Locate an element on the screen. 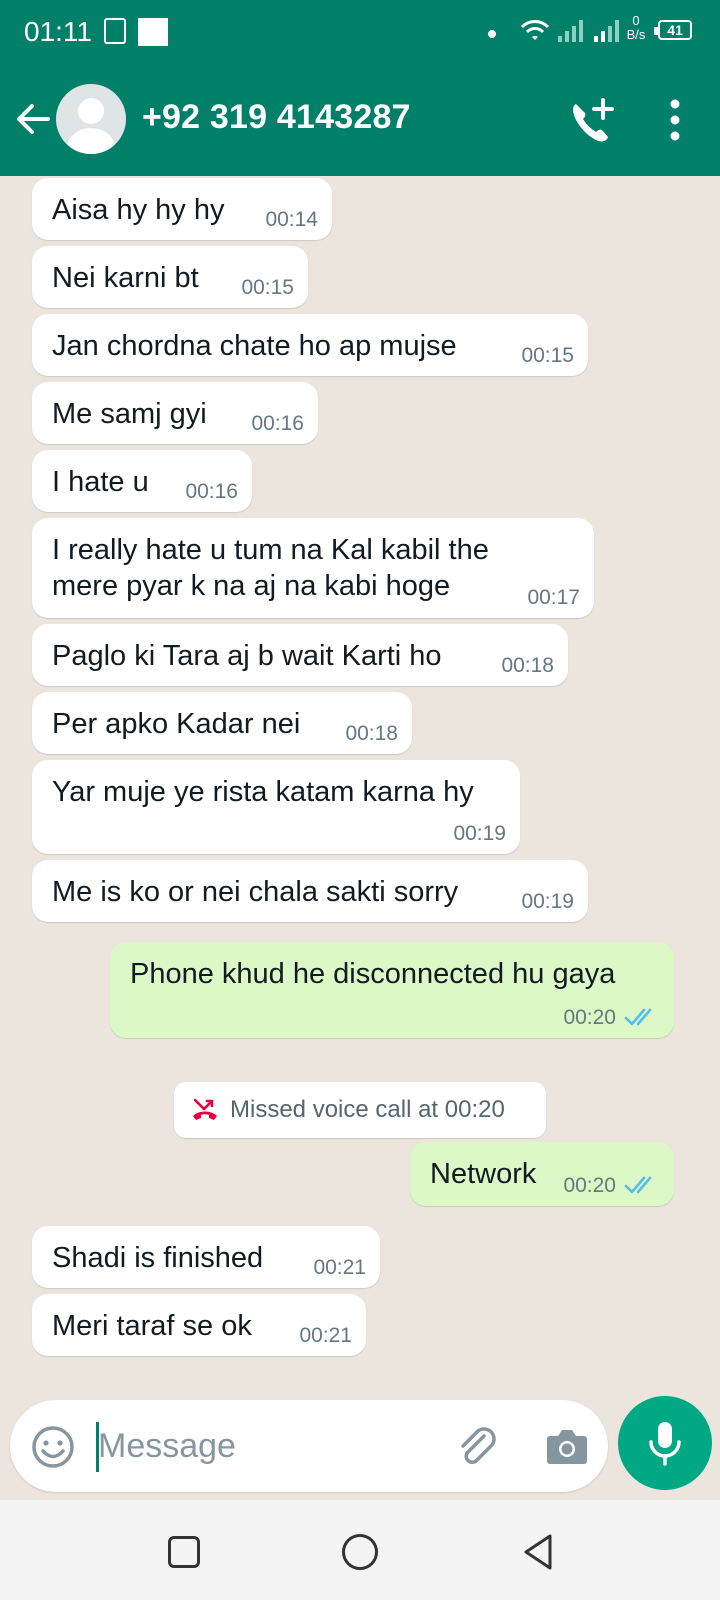 The image size is (720, 1600). network-speed-value: 0 is located at coordinates (636, 20).